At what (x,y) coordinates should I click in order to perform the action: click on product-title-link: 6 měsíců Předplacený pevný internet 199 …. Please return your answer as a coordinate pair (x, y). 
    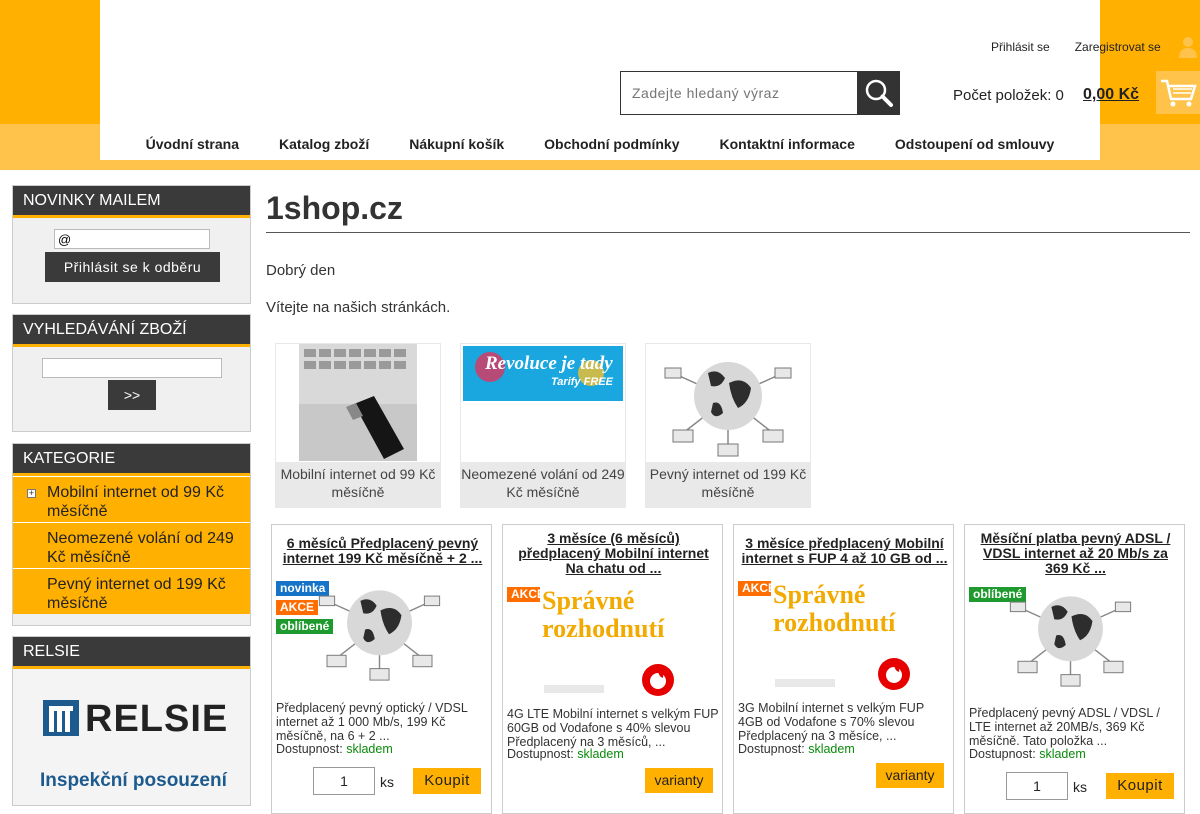
    Looking at the image, I should click on (382, 551).